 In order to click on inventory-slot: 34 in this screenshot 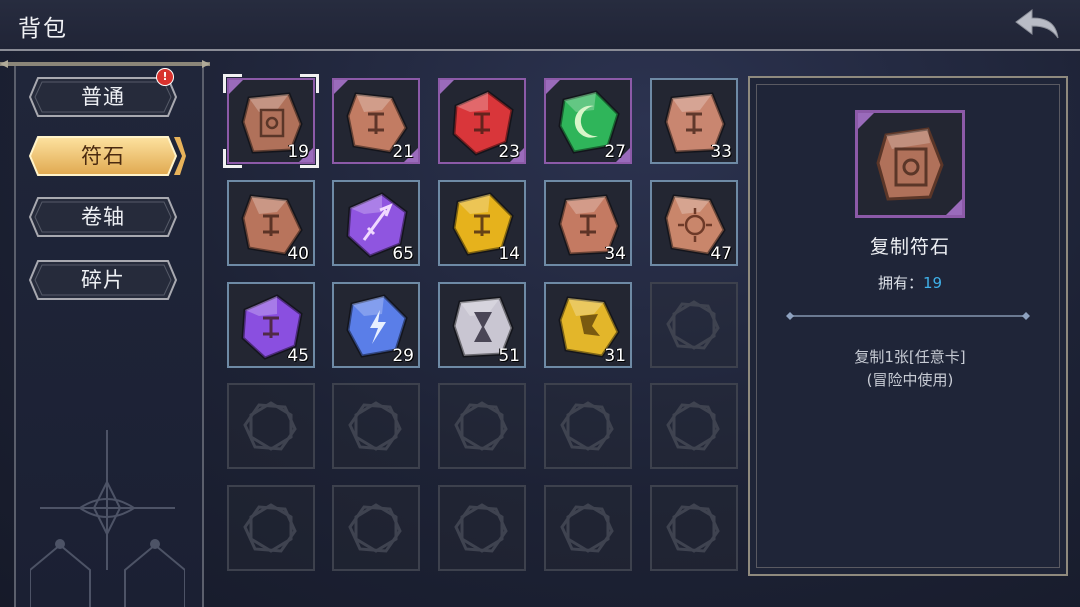, I will do `click(588, 223)`.